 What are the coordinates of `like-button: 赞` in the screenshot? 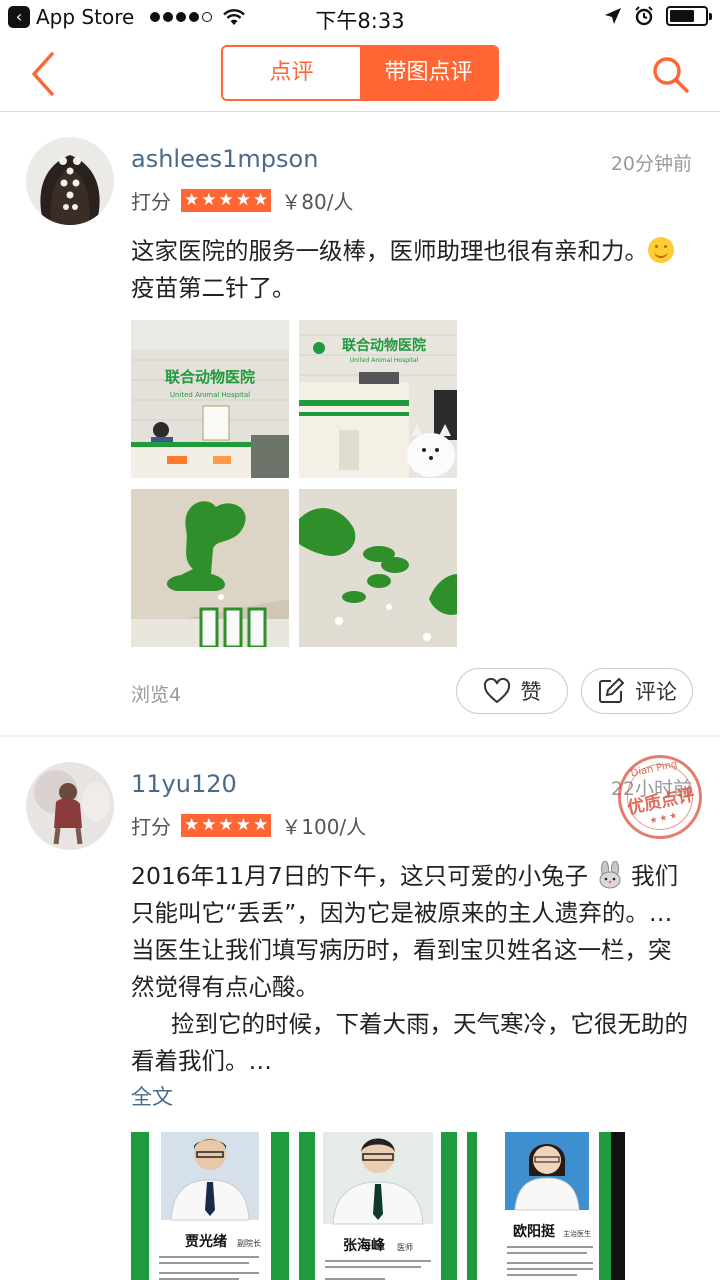 It's located at (512, 691).